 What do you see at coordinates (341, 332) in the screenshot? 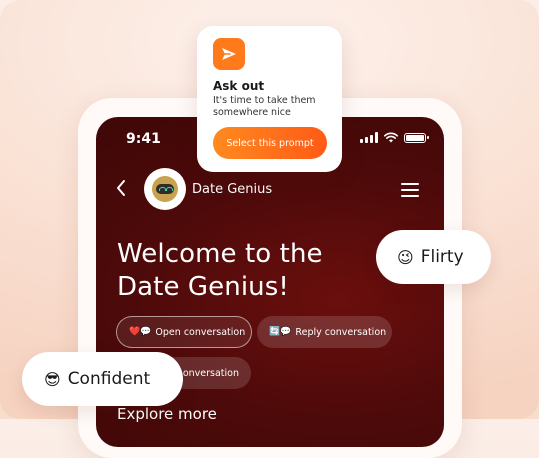
I see `chip-label: Reply conversation` at bounding box center [341, 332].